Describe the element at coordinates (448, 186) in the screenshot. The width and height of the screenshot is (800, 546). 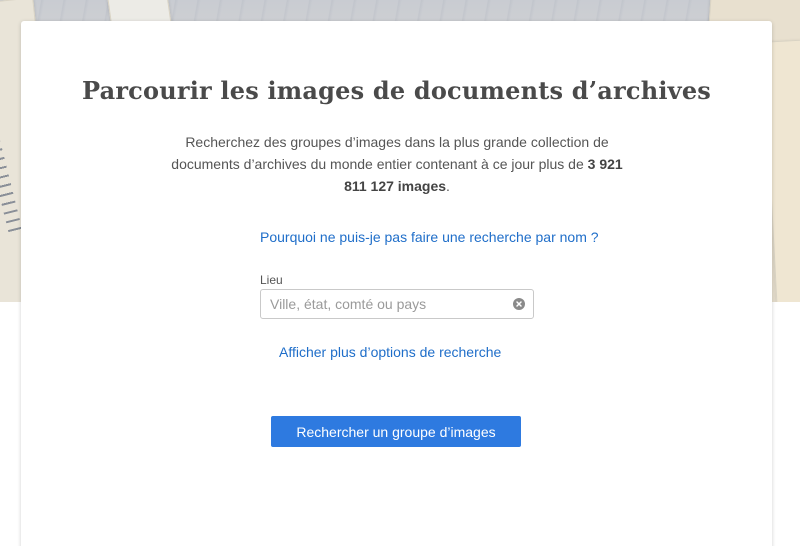
I see `intro-text-after: .` at that location.